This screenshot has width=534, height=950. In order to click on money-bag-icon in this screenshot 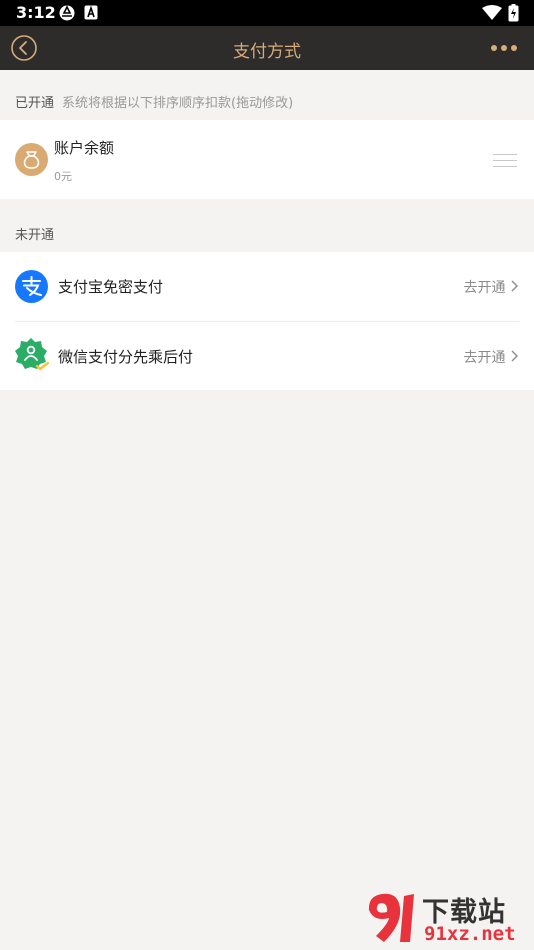, I will do `click(31, 159)`.